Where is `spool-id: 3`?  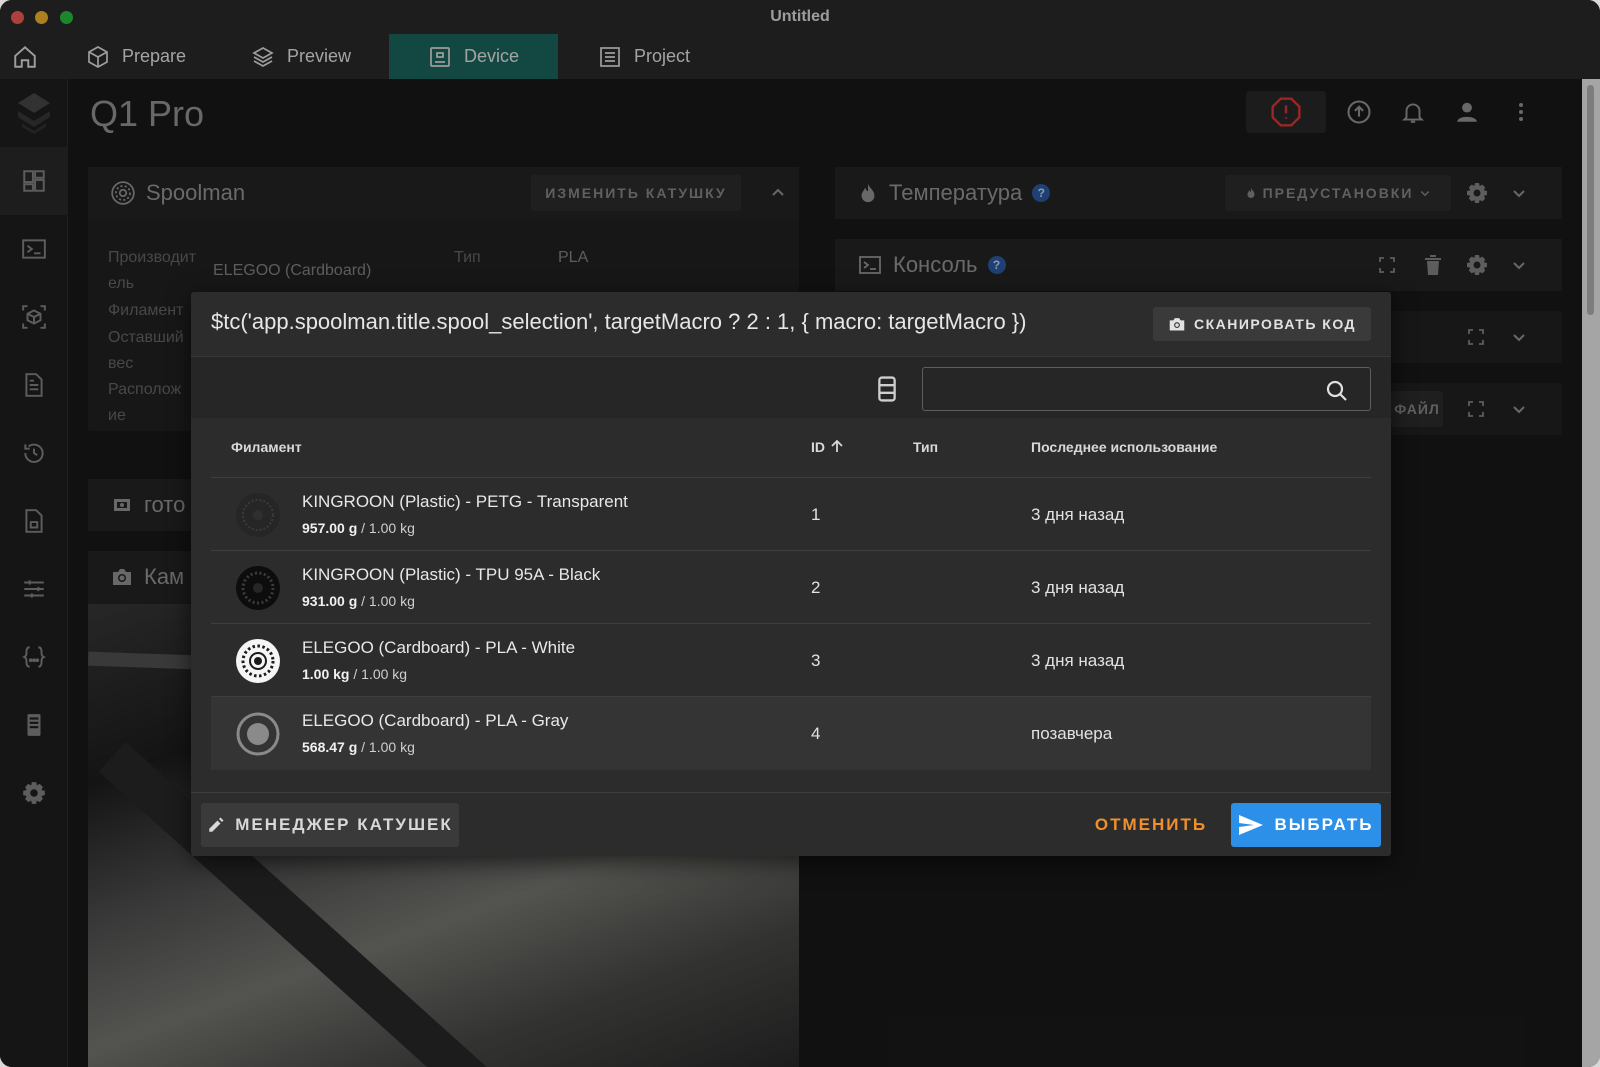
spool-id: 3 is located at coordinates (816, 660).